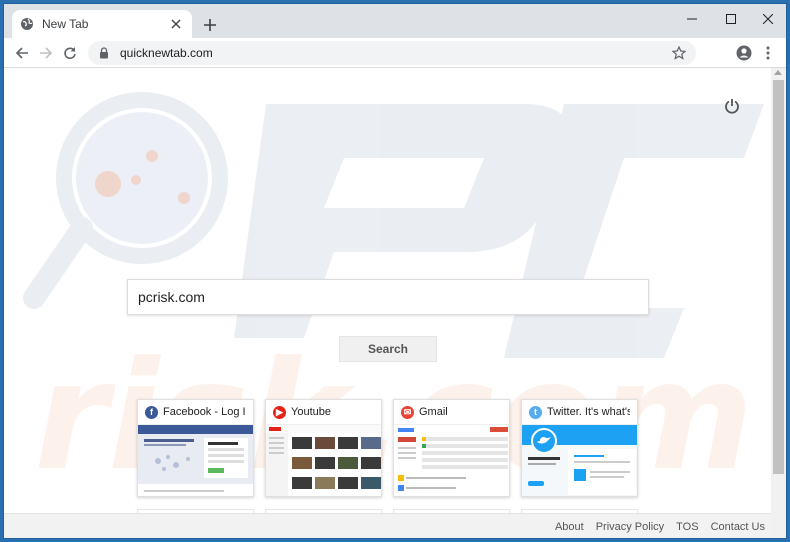 This screenshot has width=790, height=542. I want to click on globe-icon, so click(27, 24).